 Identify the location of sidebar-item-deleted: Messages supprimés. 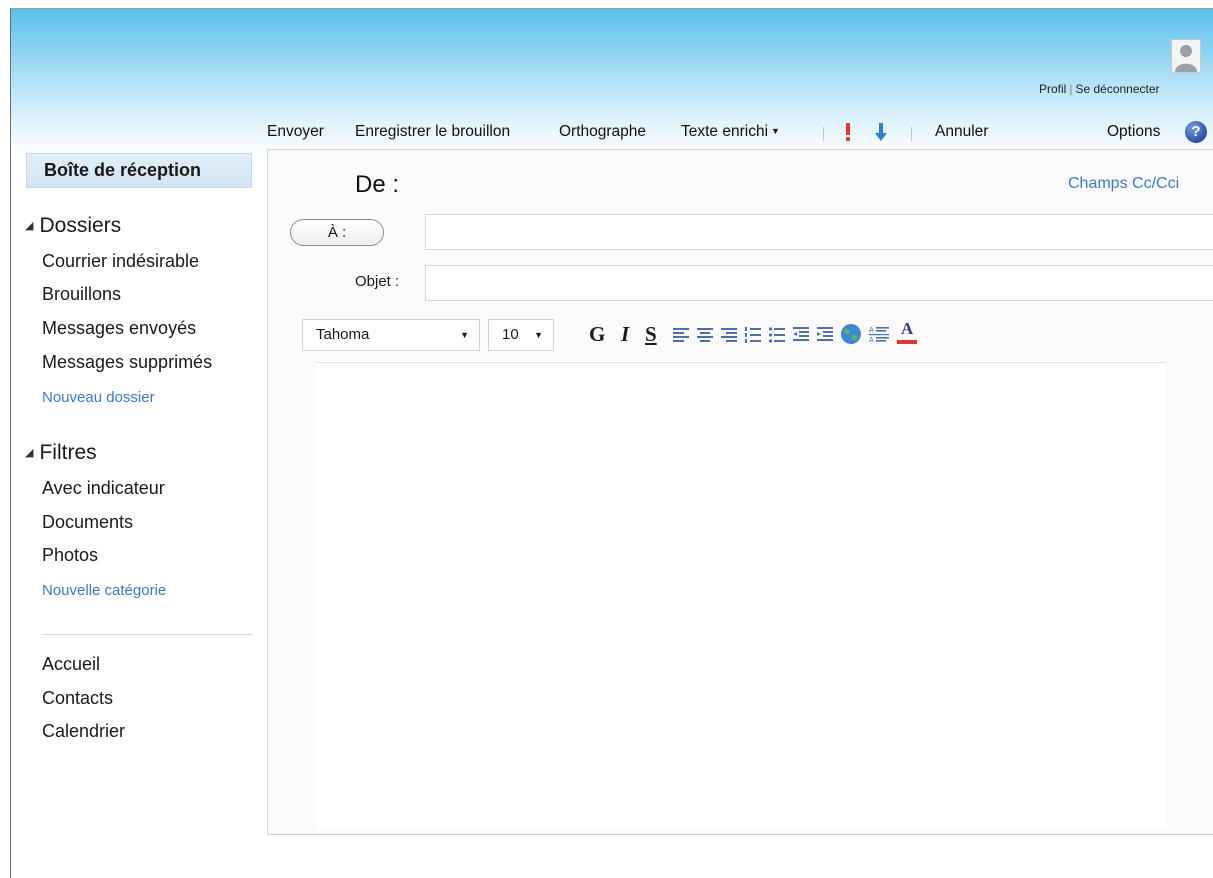
(127, 362).